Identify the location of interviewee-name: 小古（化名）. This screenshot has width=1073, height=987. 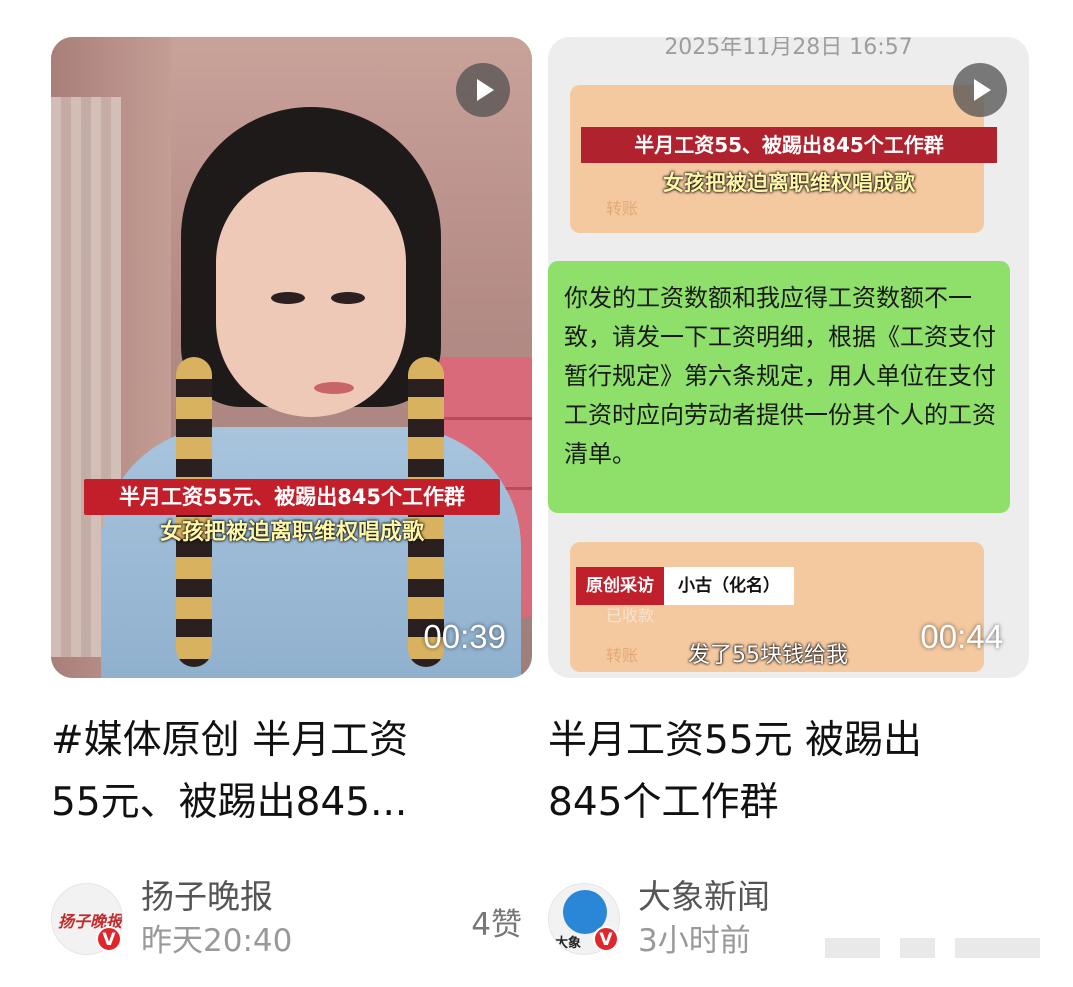
(729, 586).